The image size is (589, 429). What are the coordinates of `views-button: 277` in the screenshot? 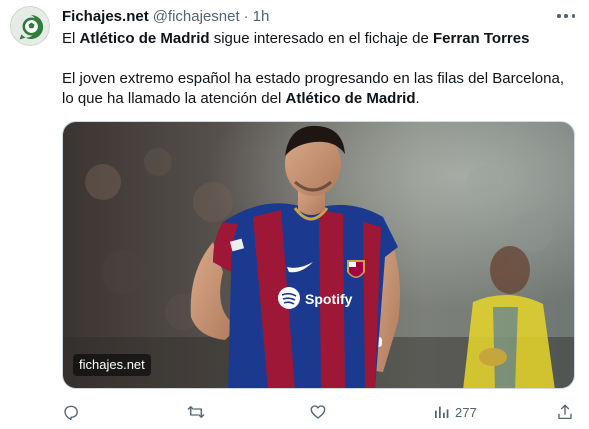 It's located at (455, 412).